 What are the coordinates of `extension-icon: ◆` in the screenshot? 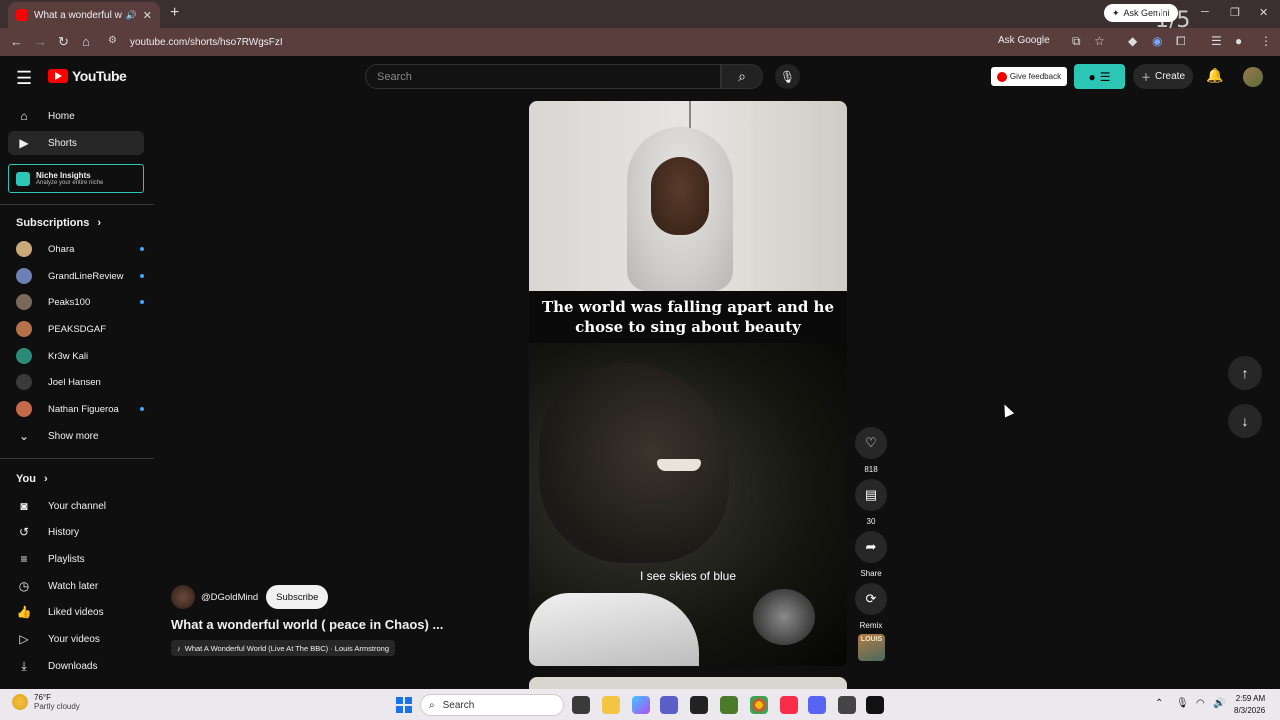 It's located at (1132, 41).